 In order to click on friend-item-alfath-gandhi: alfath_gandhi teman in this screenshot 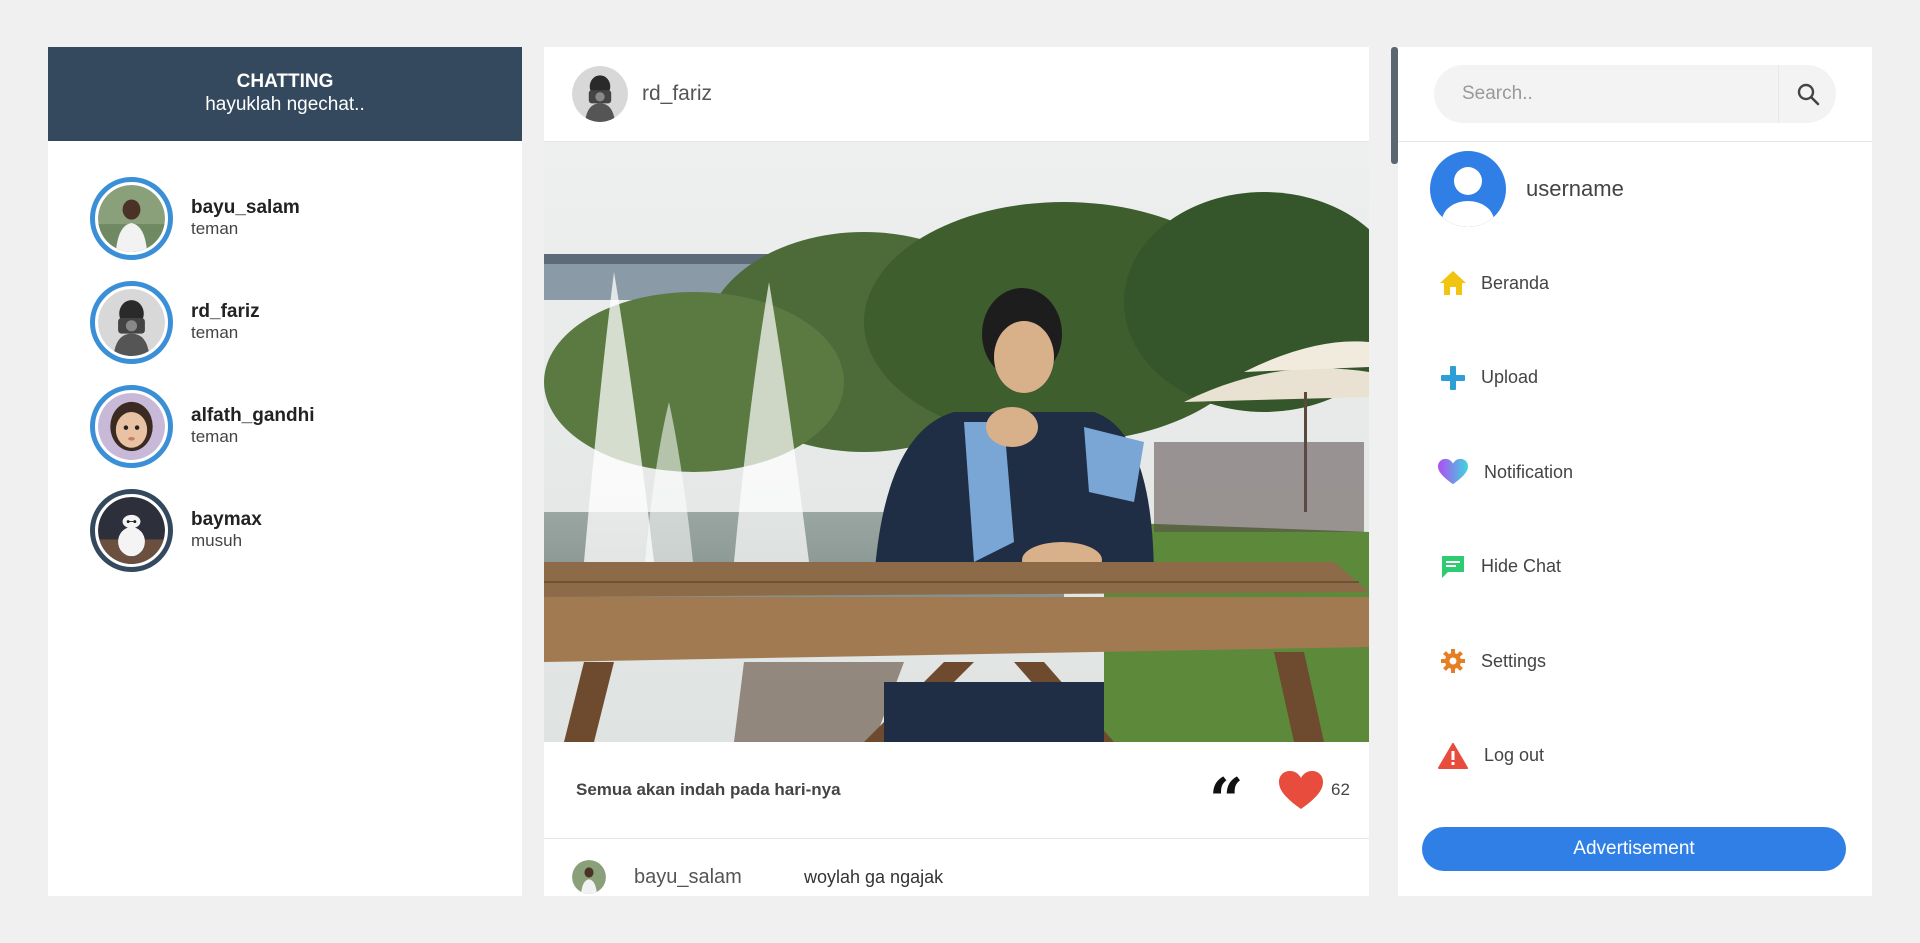, I will do `click(285, 426)`.